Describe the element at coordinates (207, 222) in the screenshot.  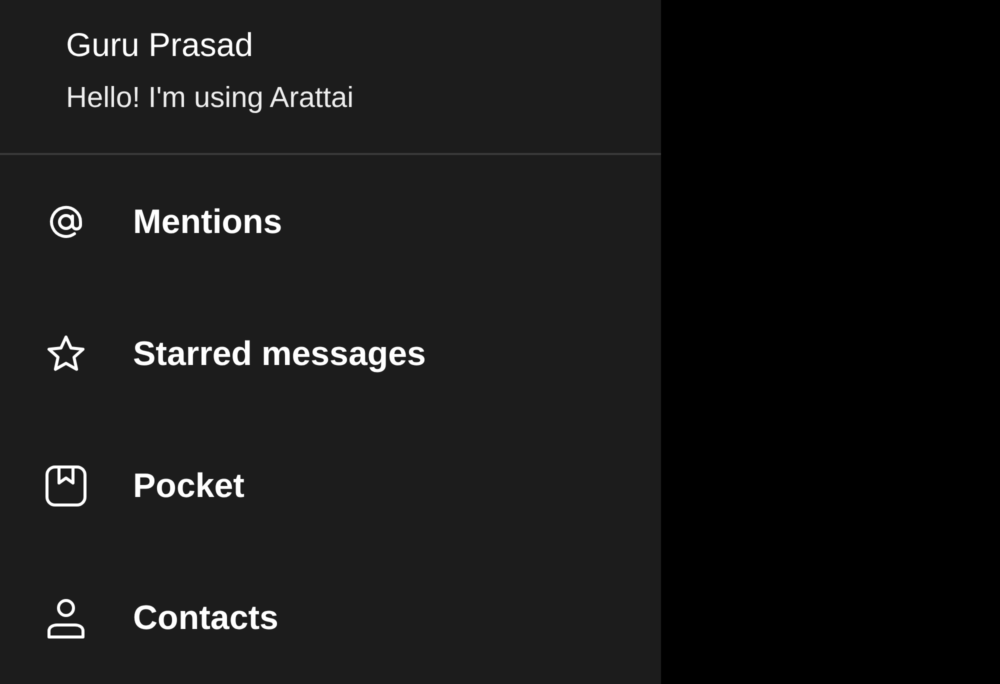
I see `menu-item: Mentions` at that location.